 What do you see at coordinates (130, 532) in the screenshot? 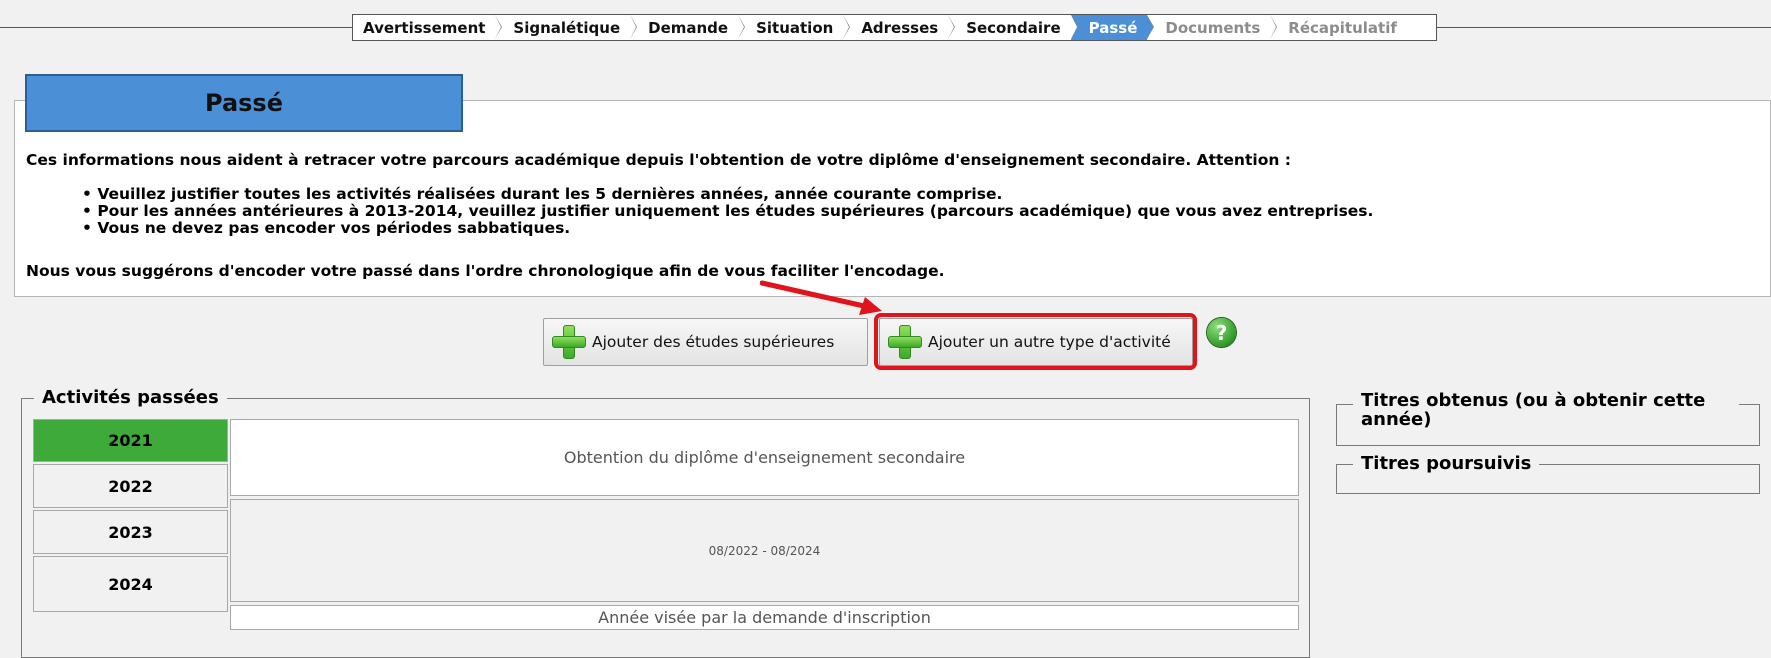
I see `year-2023: 2023` at bounding box center [130, 532].